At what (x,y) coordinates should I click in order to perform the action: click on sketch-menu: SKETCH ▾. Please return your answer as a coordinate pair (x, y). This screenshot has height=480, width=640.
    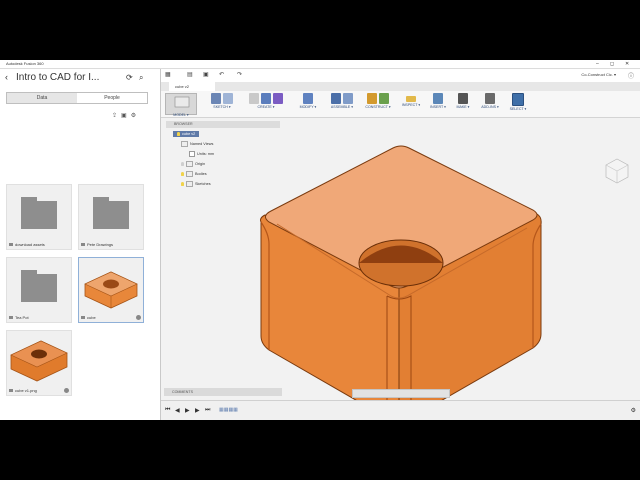
    Looking at the image, I should click on (222, 101).